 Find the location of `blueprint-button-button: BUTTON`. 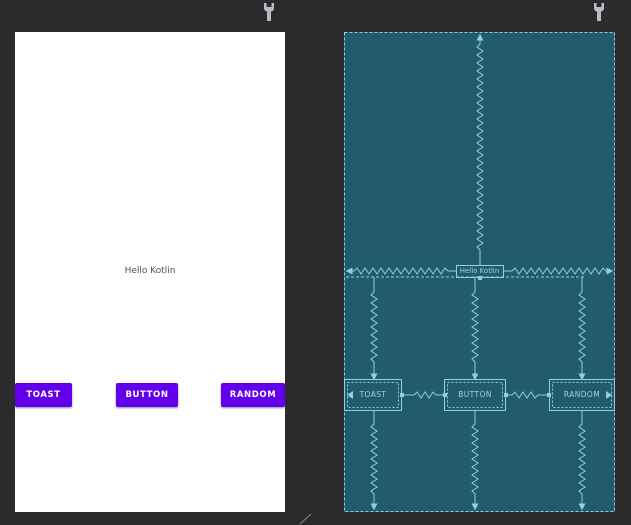

blueprint-button-button: BUTTON is located at coordinates (475, 395).